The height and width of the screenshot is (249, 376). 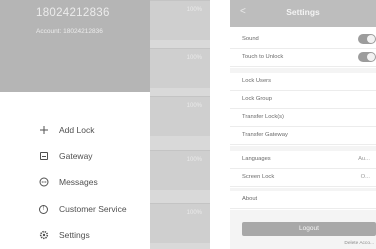 I want to click on logout-button: Logout, so click(x=309, y=229).